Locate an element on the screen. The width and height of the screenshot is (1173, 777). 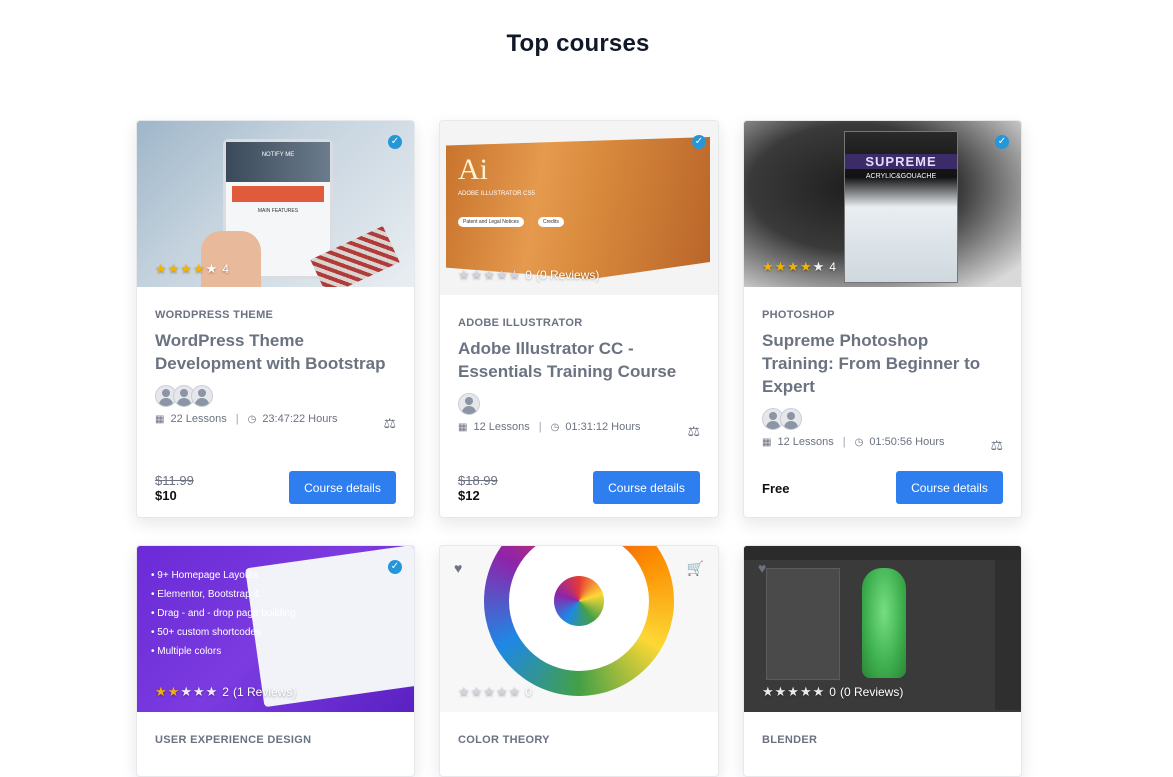
current-price: $10 is located at coordinates (166, 495).